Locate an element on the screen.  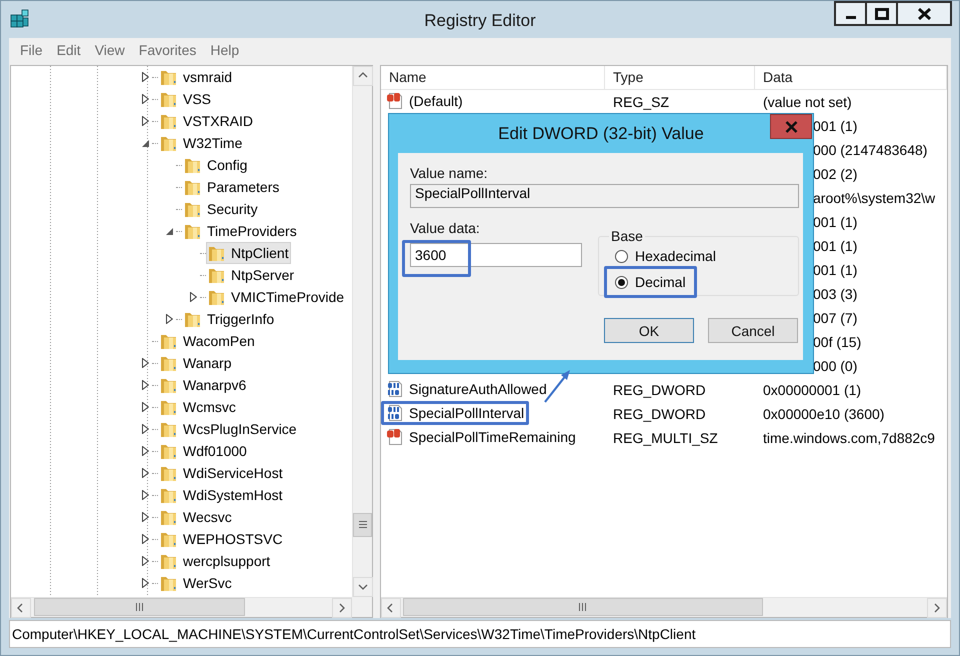
value-data: aroot%\system32\w is located at coordinates (874, 198).